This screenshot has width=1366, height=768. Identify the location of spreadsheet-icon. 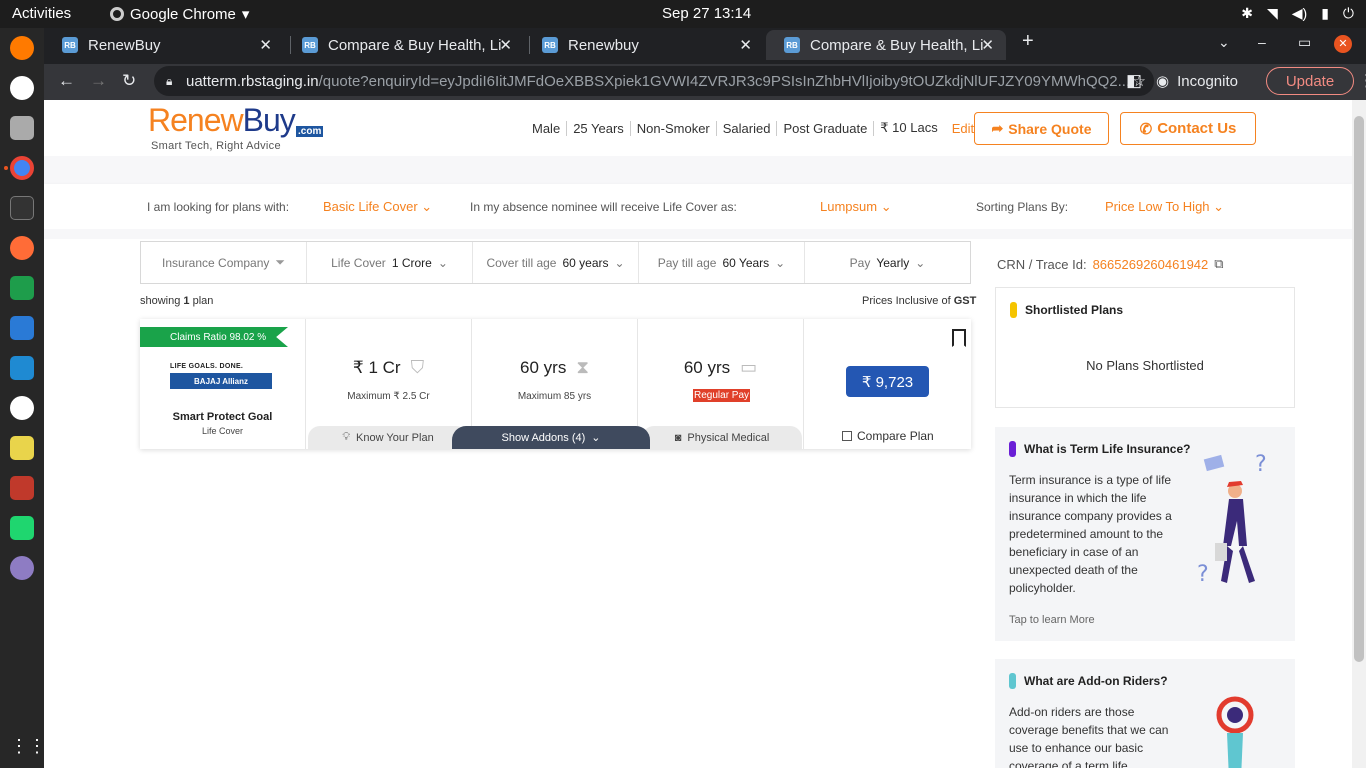
(22, 288).